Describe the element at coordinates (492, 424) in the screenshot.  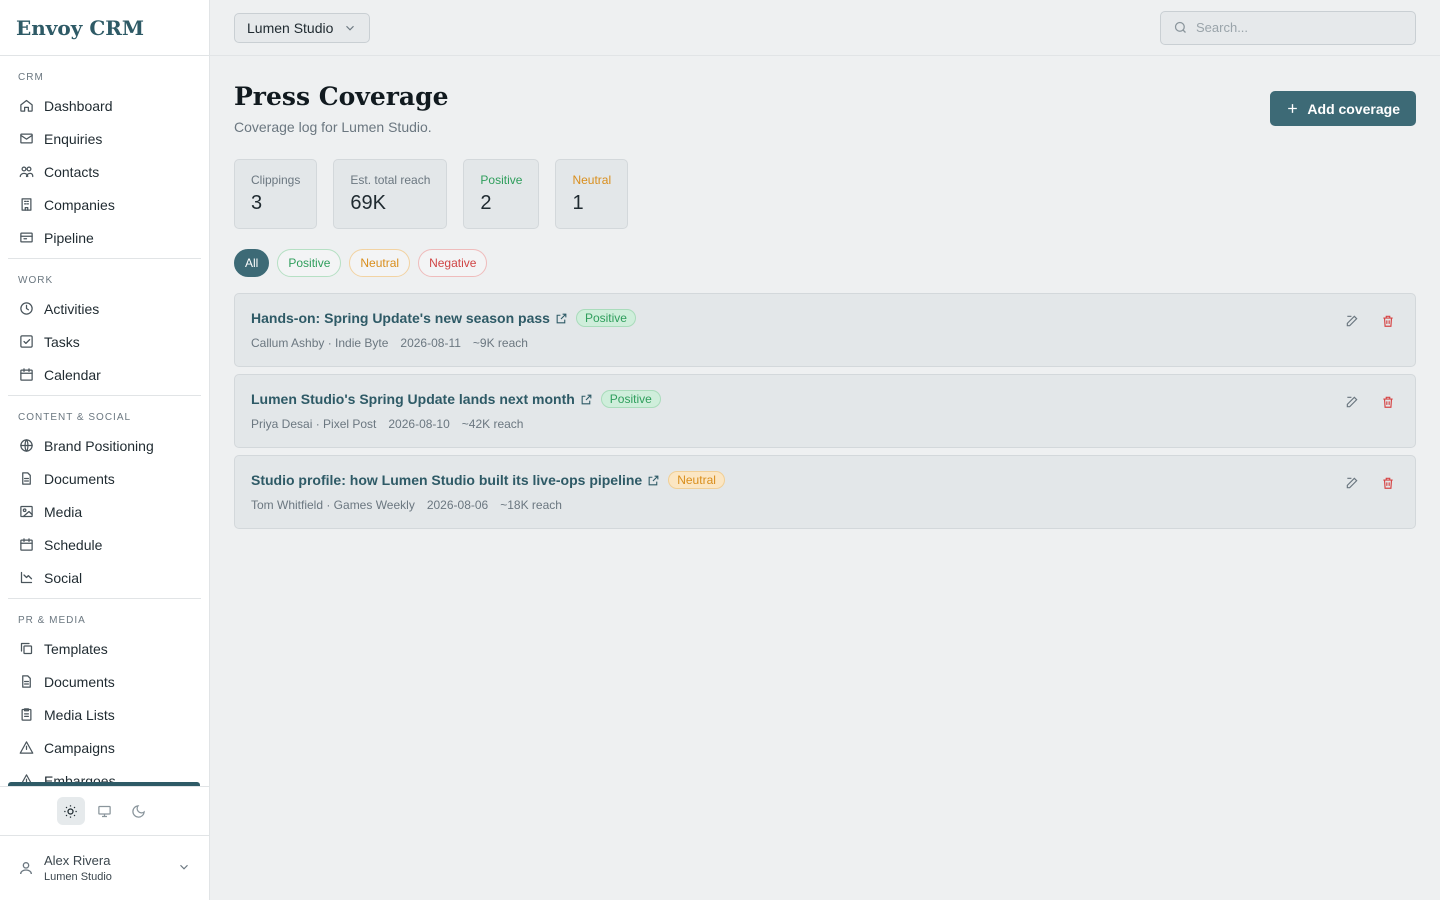
I see `coverage-reach: ~42K reach` at that location.